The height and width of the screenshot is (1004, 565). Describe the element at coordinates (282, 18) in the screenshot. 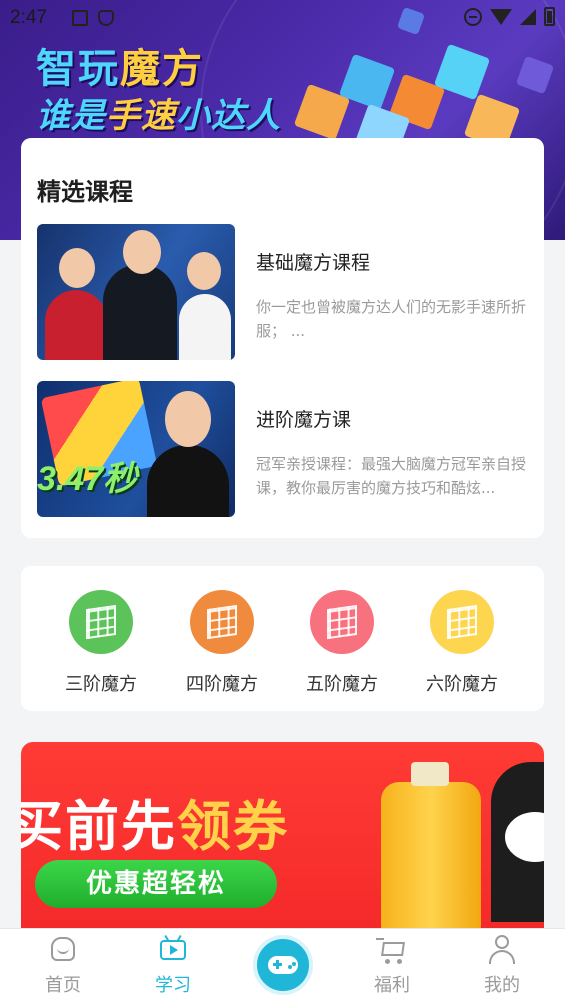

I see `status-bar: 2:47` at that location.